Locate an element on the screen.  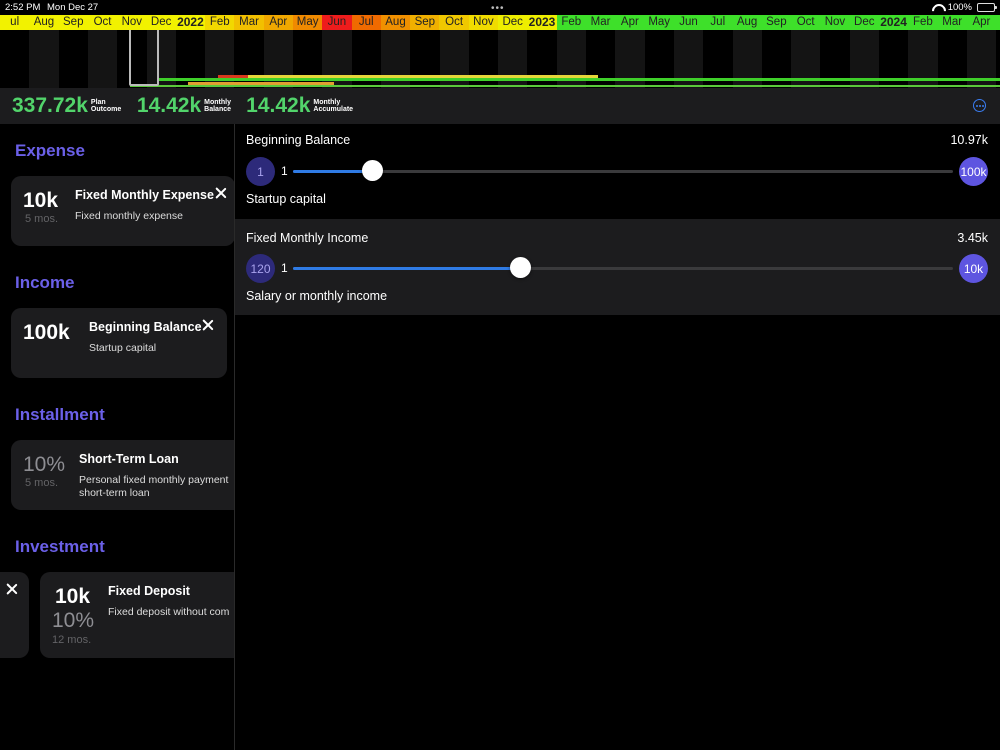
beginning-balance-slider-fill is located at coordinates (333, 171).